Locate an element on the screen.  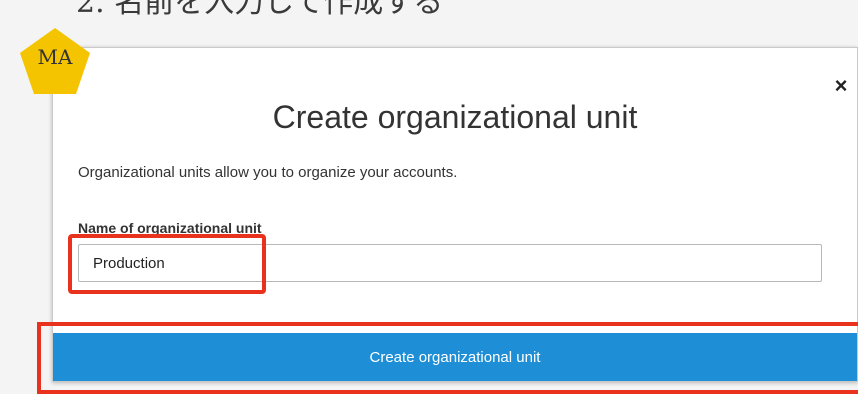
ma-badge: MA is located at coordinates (55, 61).